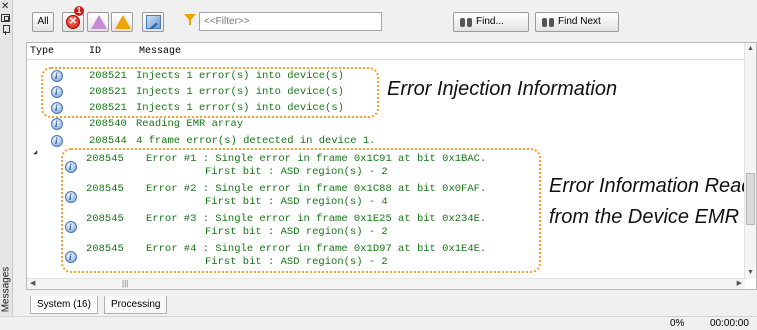  Describe the element at coordinates (5, 18) in the screenshot. I see `float-icon` at that location.